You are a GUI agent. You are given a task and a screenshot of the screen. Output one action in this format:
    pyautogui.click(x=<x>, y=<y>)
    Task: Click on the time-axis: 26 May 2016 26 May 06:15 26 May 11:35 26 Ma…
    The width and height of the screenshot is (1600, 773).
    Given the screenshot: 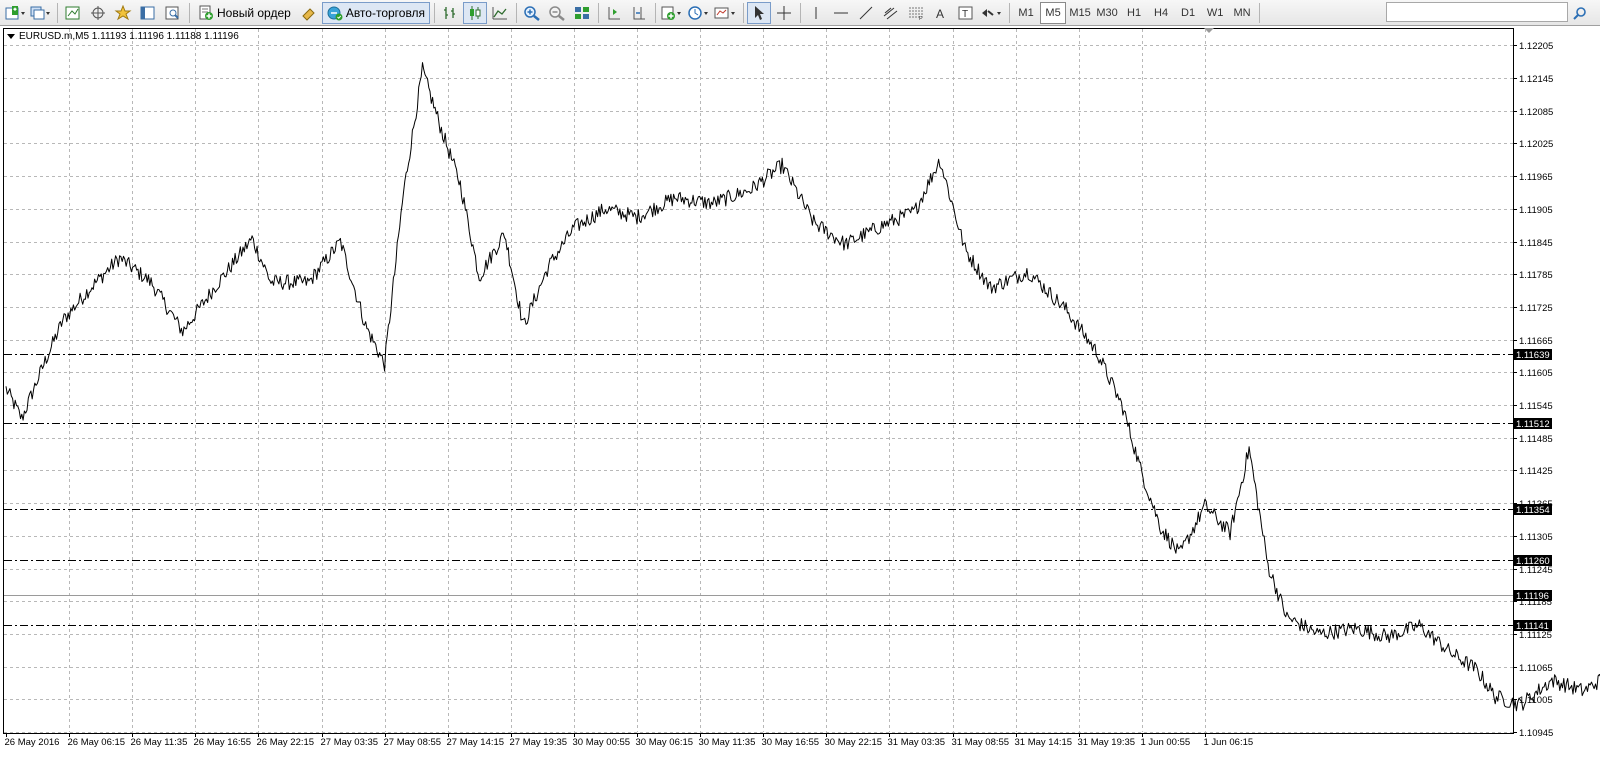 What is the action you would take?
    pyautogui.click(x=629, y=740)
    